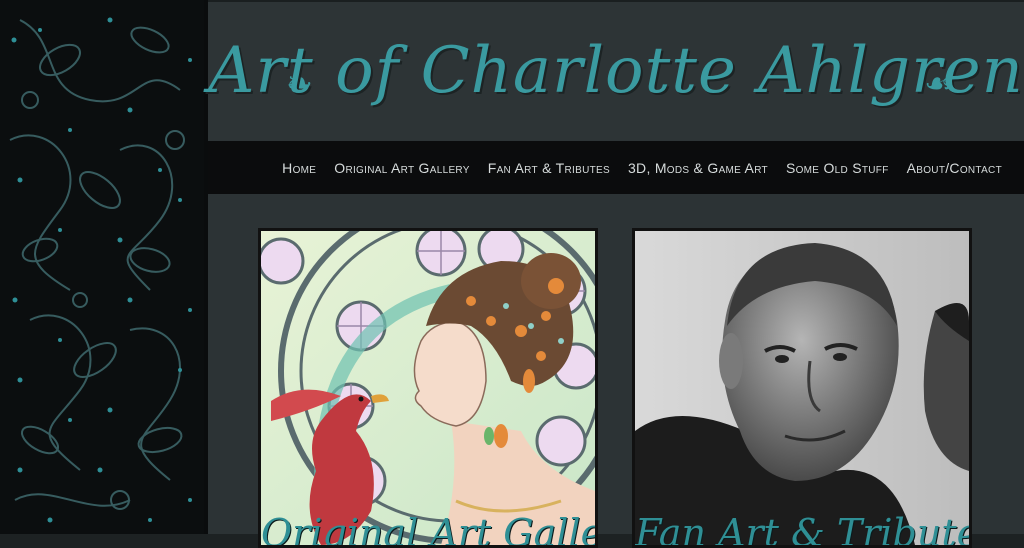 The image size is (1024, 548). I want to click on nav-item-home: Home, so click(299, 168).